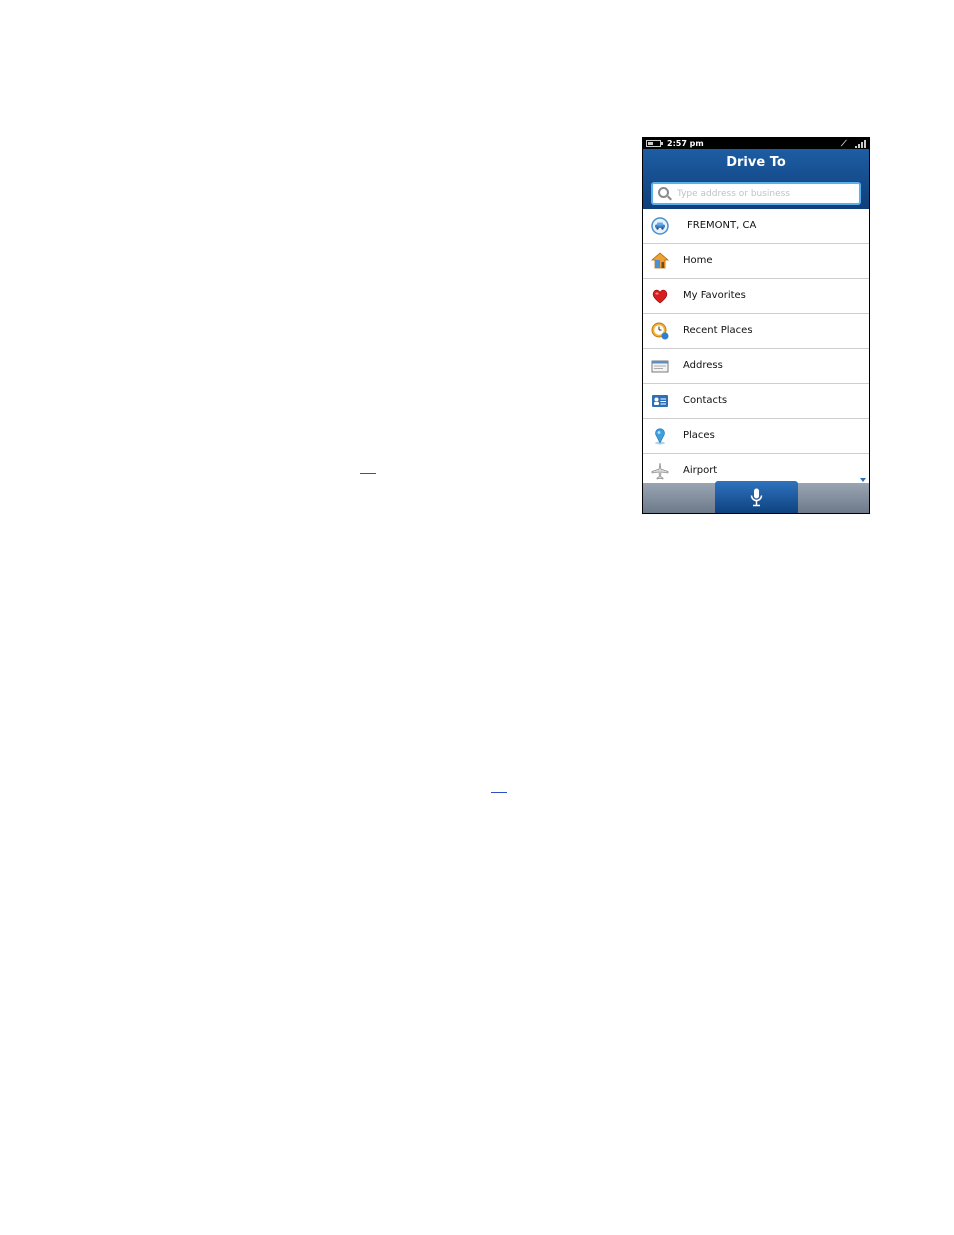 The image size is (954, 1235). I want to click on pin-icon, so click(660, 436).